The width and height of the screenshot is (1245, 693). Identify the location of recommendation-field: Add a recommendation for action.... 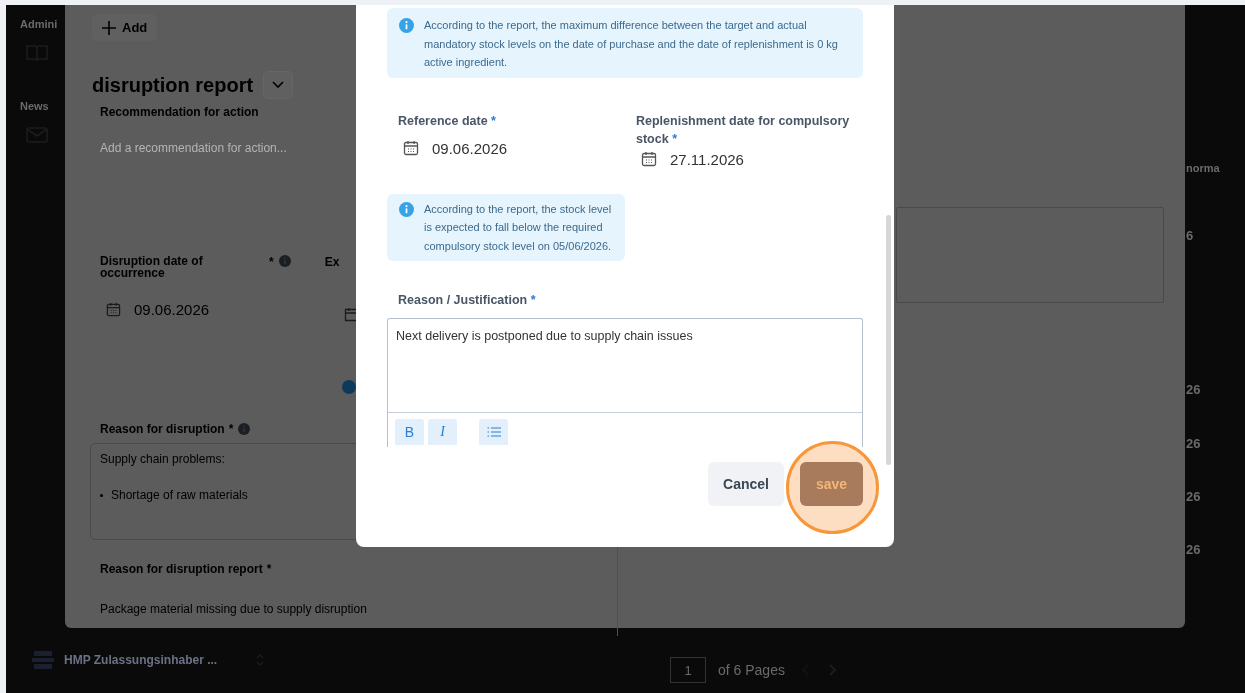
(193, 148).